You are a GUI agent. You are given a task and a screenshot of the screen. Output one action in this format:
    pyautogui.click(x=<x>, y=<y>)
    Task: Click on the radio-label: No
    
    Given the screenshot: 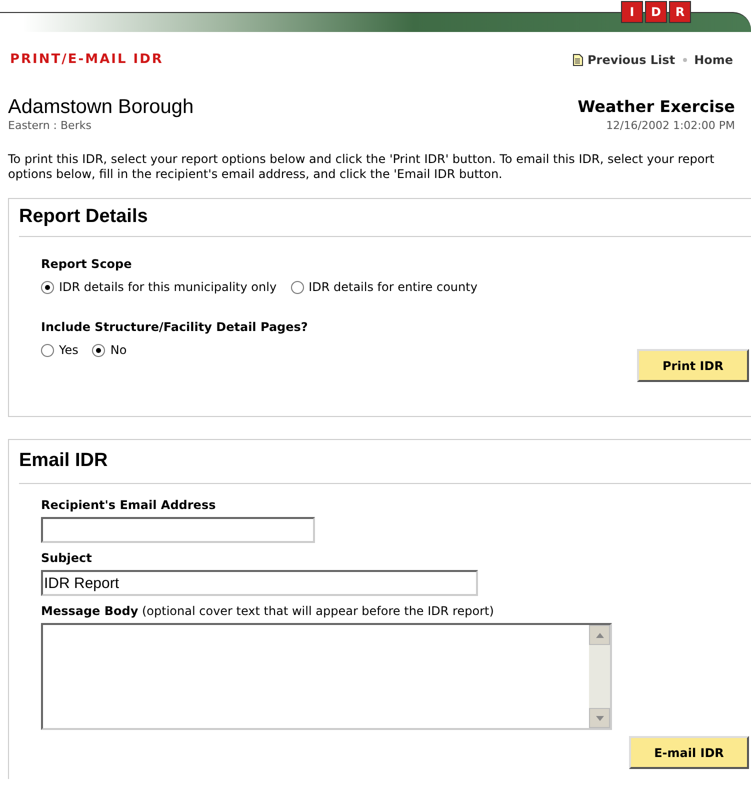 What is the action you would take?
    pyautogui.click(x=118, y=350)
    